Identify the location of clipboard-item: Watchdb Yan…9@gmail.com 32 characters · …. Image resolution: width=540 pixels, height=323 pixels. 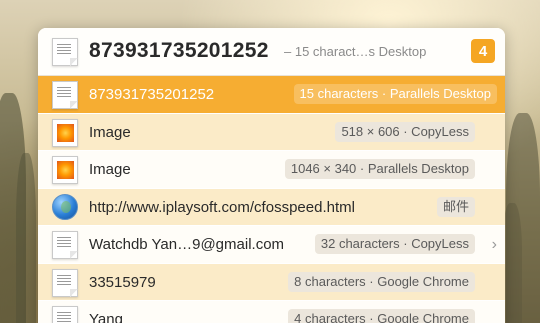
(271, 245).